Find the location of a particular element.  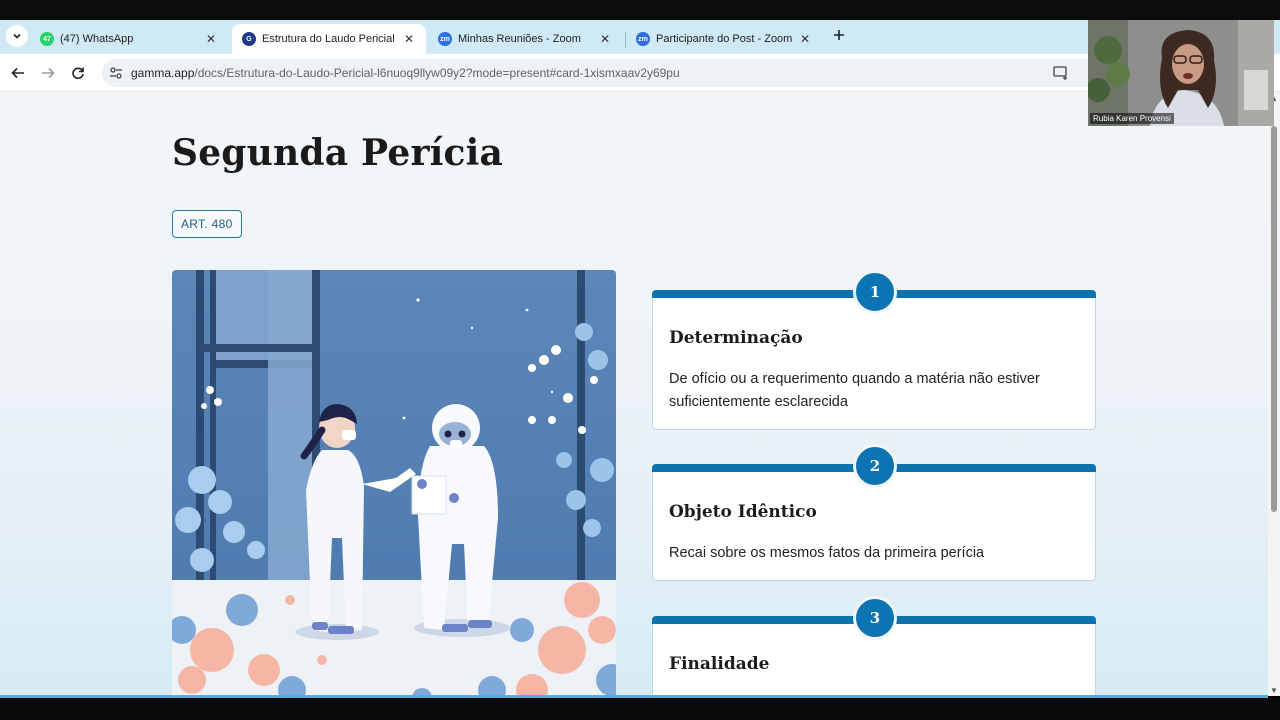

tab-gamma: G Estrutura do Laudo Pericial | Ga ✕ is located at coordinates (329, 39).